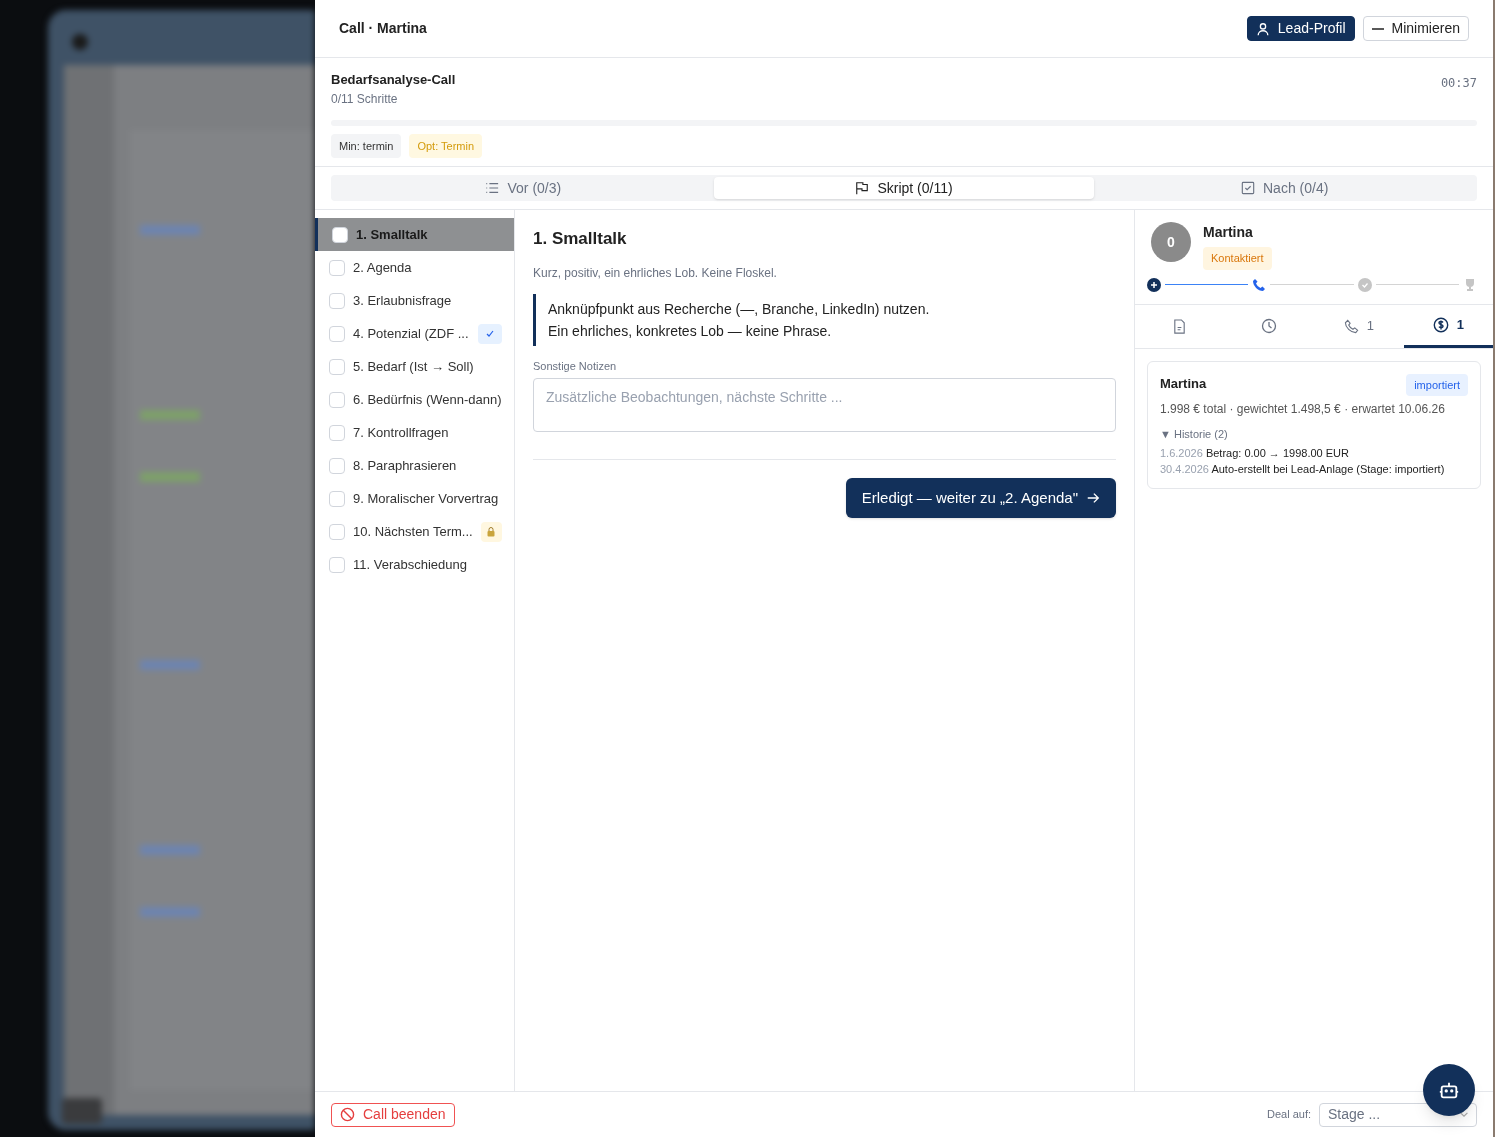  I want to click on progress-text: 0/11 Schritte, so click(365, 99).